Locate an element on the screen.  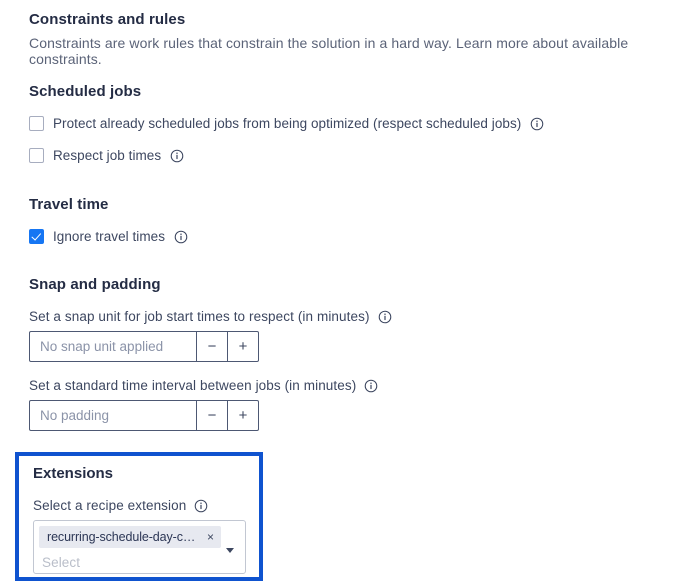
close-icon: × is located at coordinates (210, 537).